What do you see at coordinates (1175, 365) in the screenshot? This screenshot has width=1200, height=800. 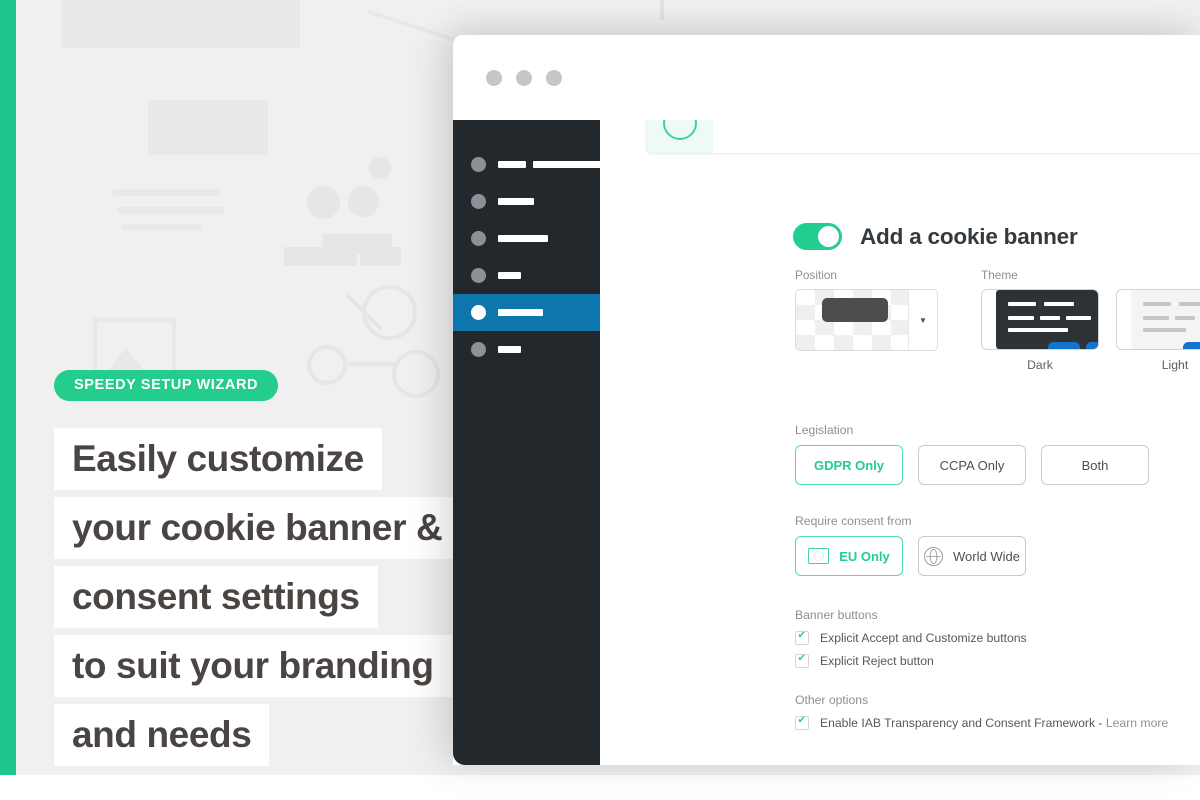 I see `theme-caption-light: Light` at bounding box center [1175, 365].